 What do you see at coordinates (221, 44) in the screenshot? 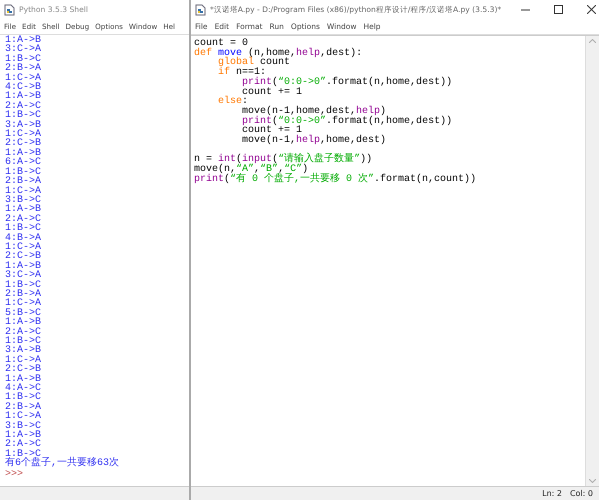
I see `code-line: count = 0` at bounding box center [221, 44].